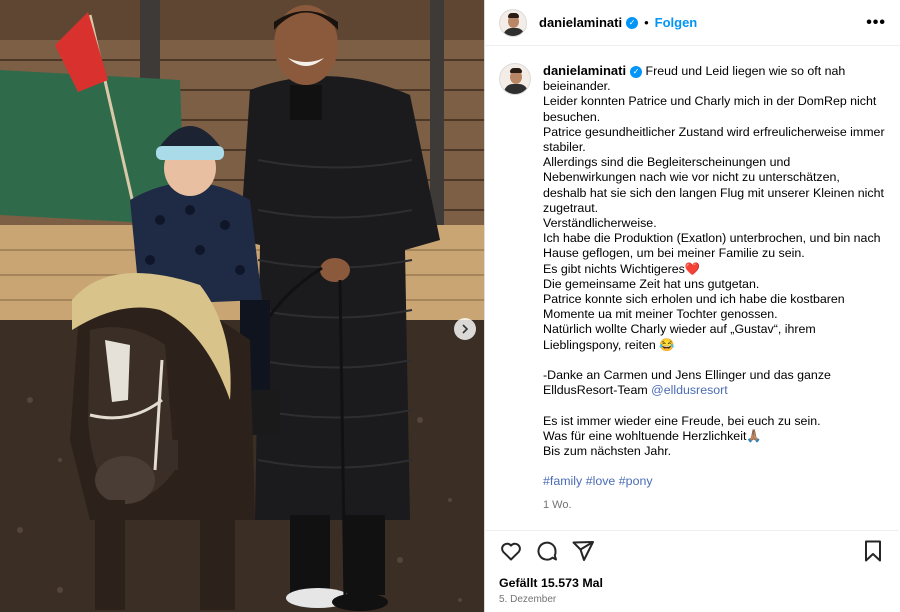  What do you see at coordinates (607, 451) in the screenshot?
I see `caption-line: Bis zum nächsten Jahr.` at bounding box center [607, 451].